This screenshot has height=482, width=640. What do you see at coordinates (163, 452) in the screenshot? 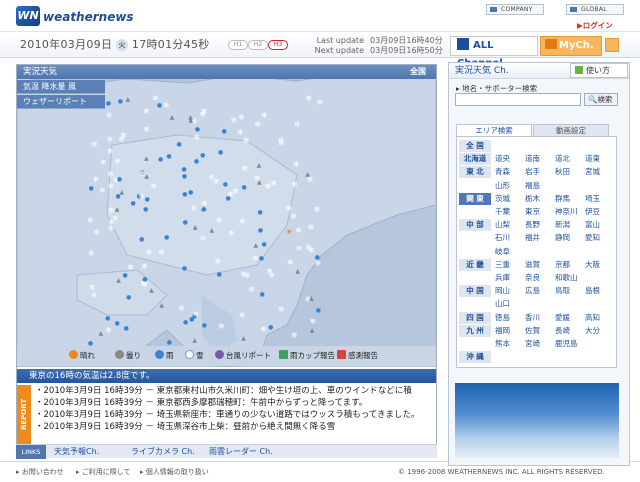
I see `link-live-camera-channel: ライブカメラ Ch.` at bounding box center [163, 452].